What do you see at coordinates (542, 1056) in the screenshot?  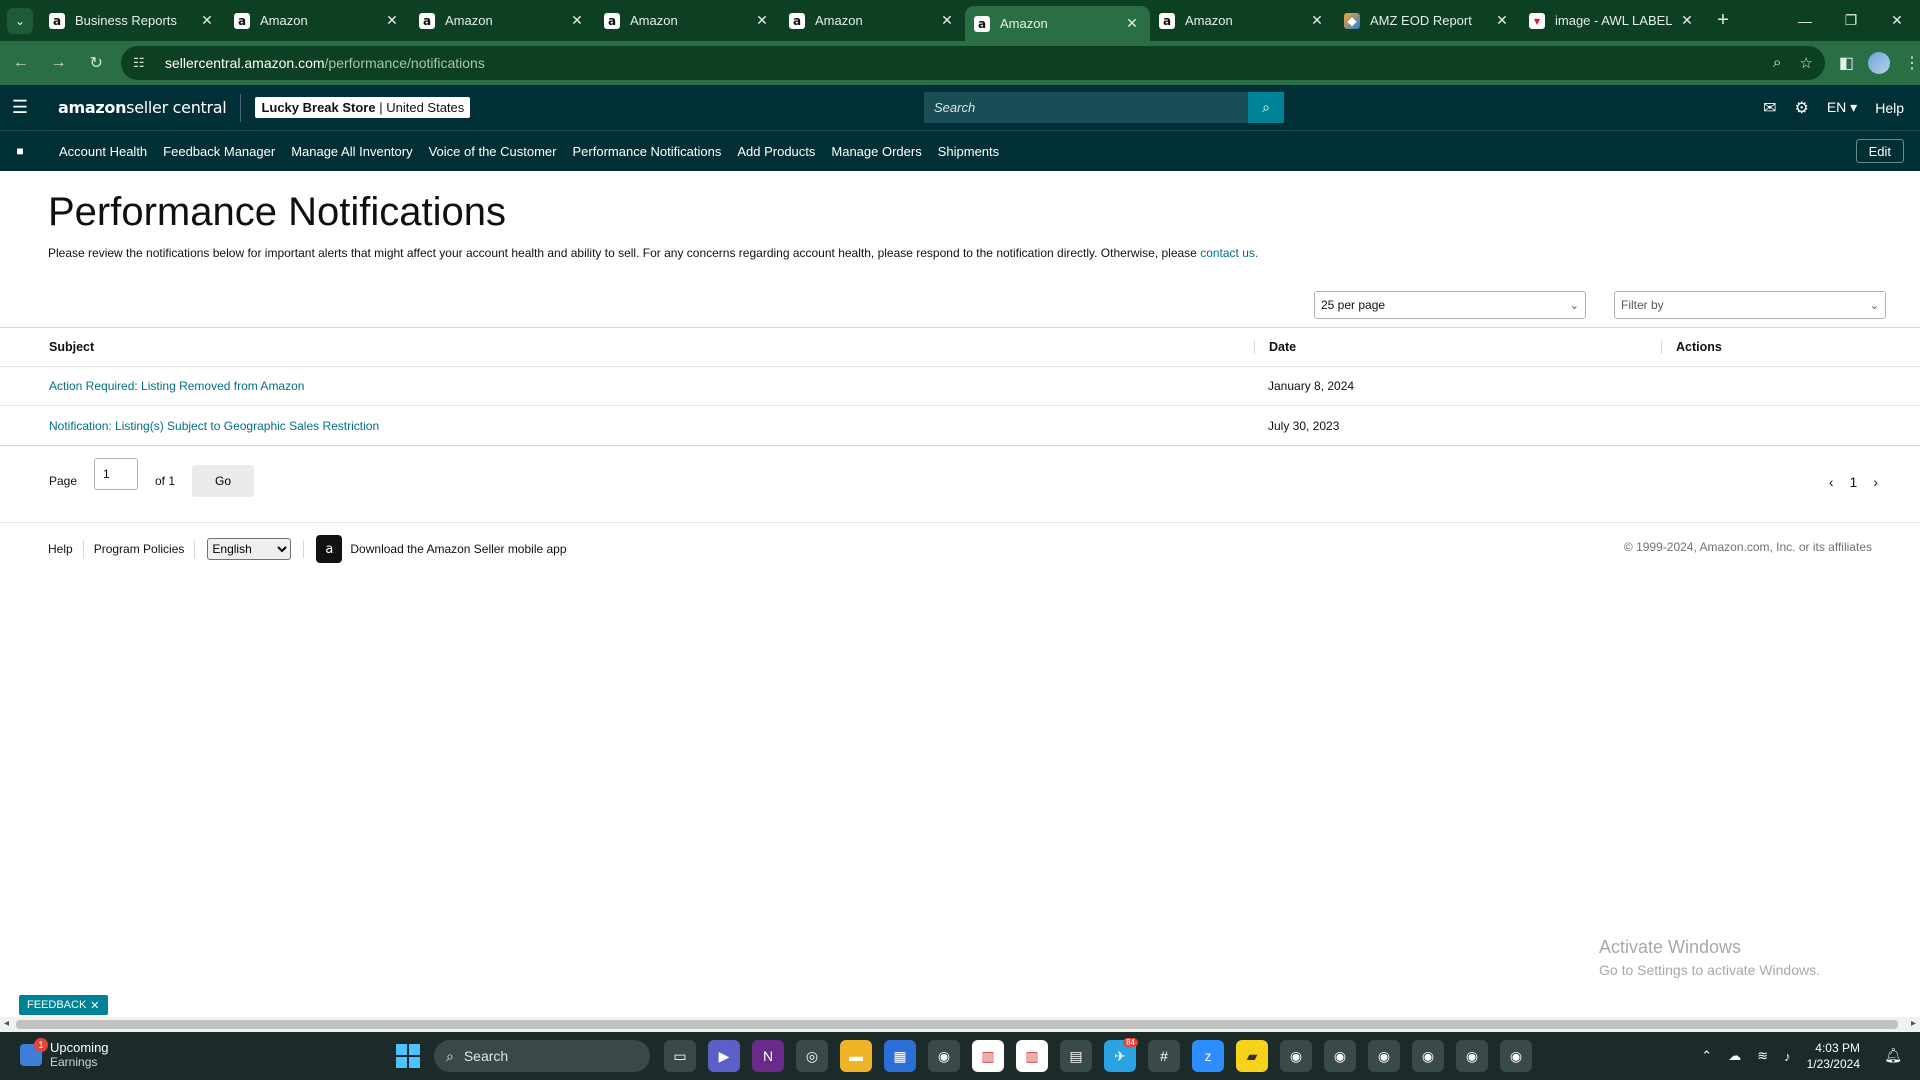 I see `taskbar-search: ⌕ Search` at bounding box center [542, 1056].